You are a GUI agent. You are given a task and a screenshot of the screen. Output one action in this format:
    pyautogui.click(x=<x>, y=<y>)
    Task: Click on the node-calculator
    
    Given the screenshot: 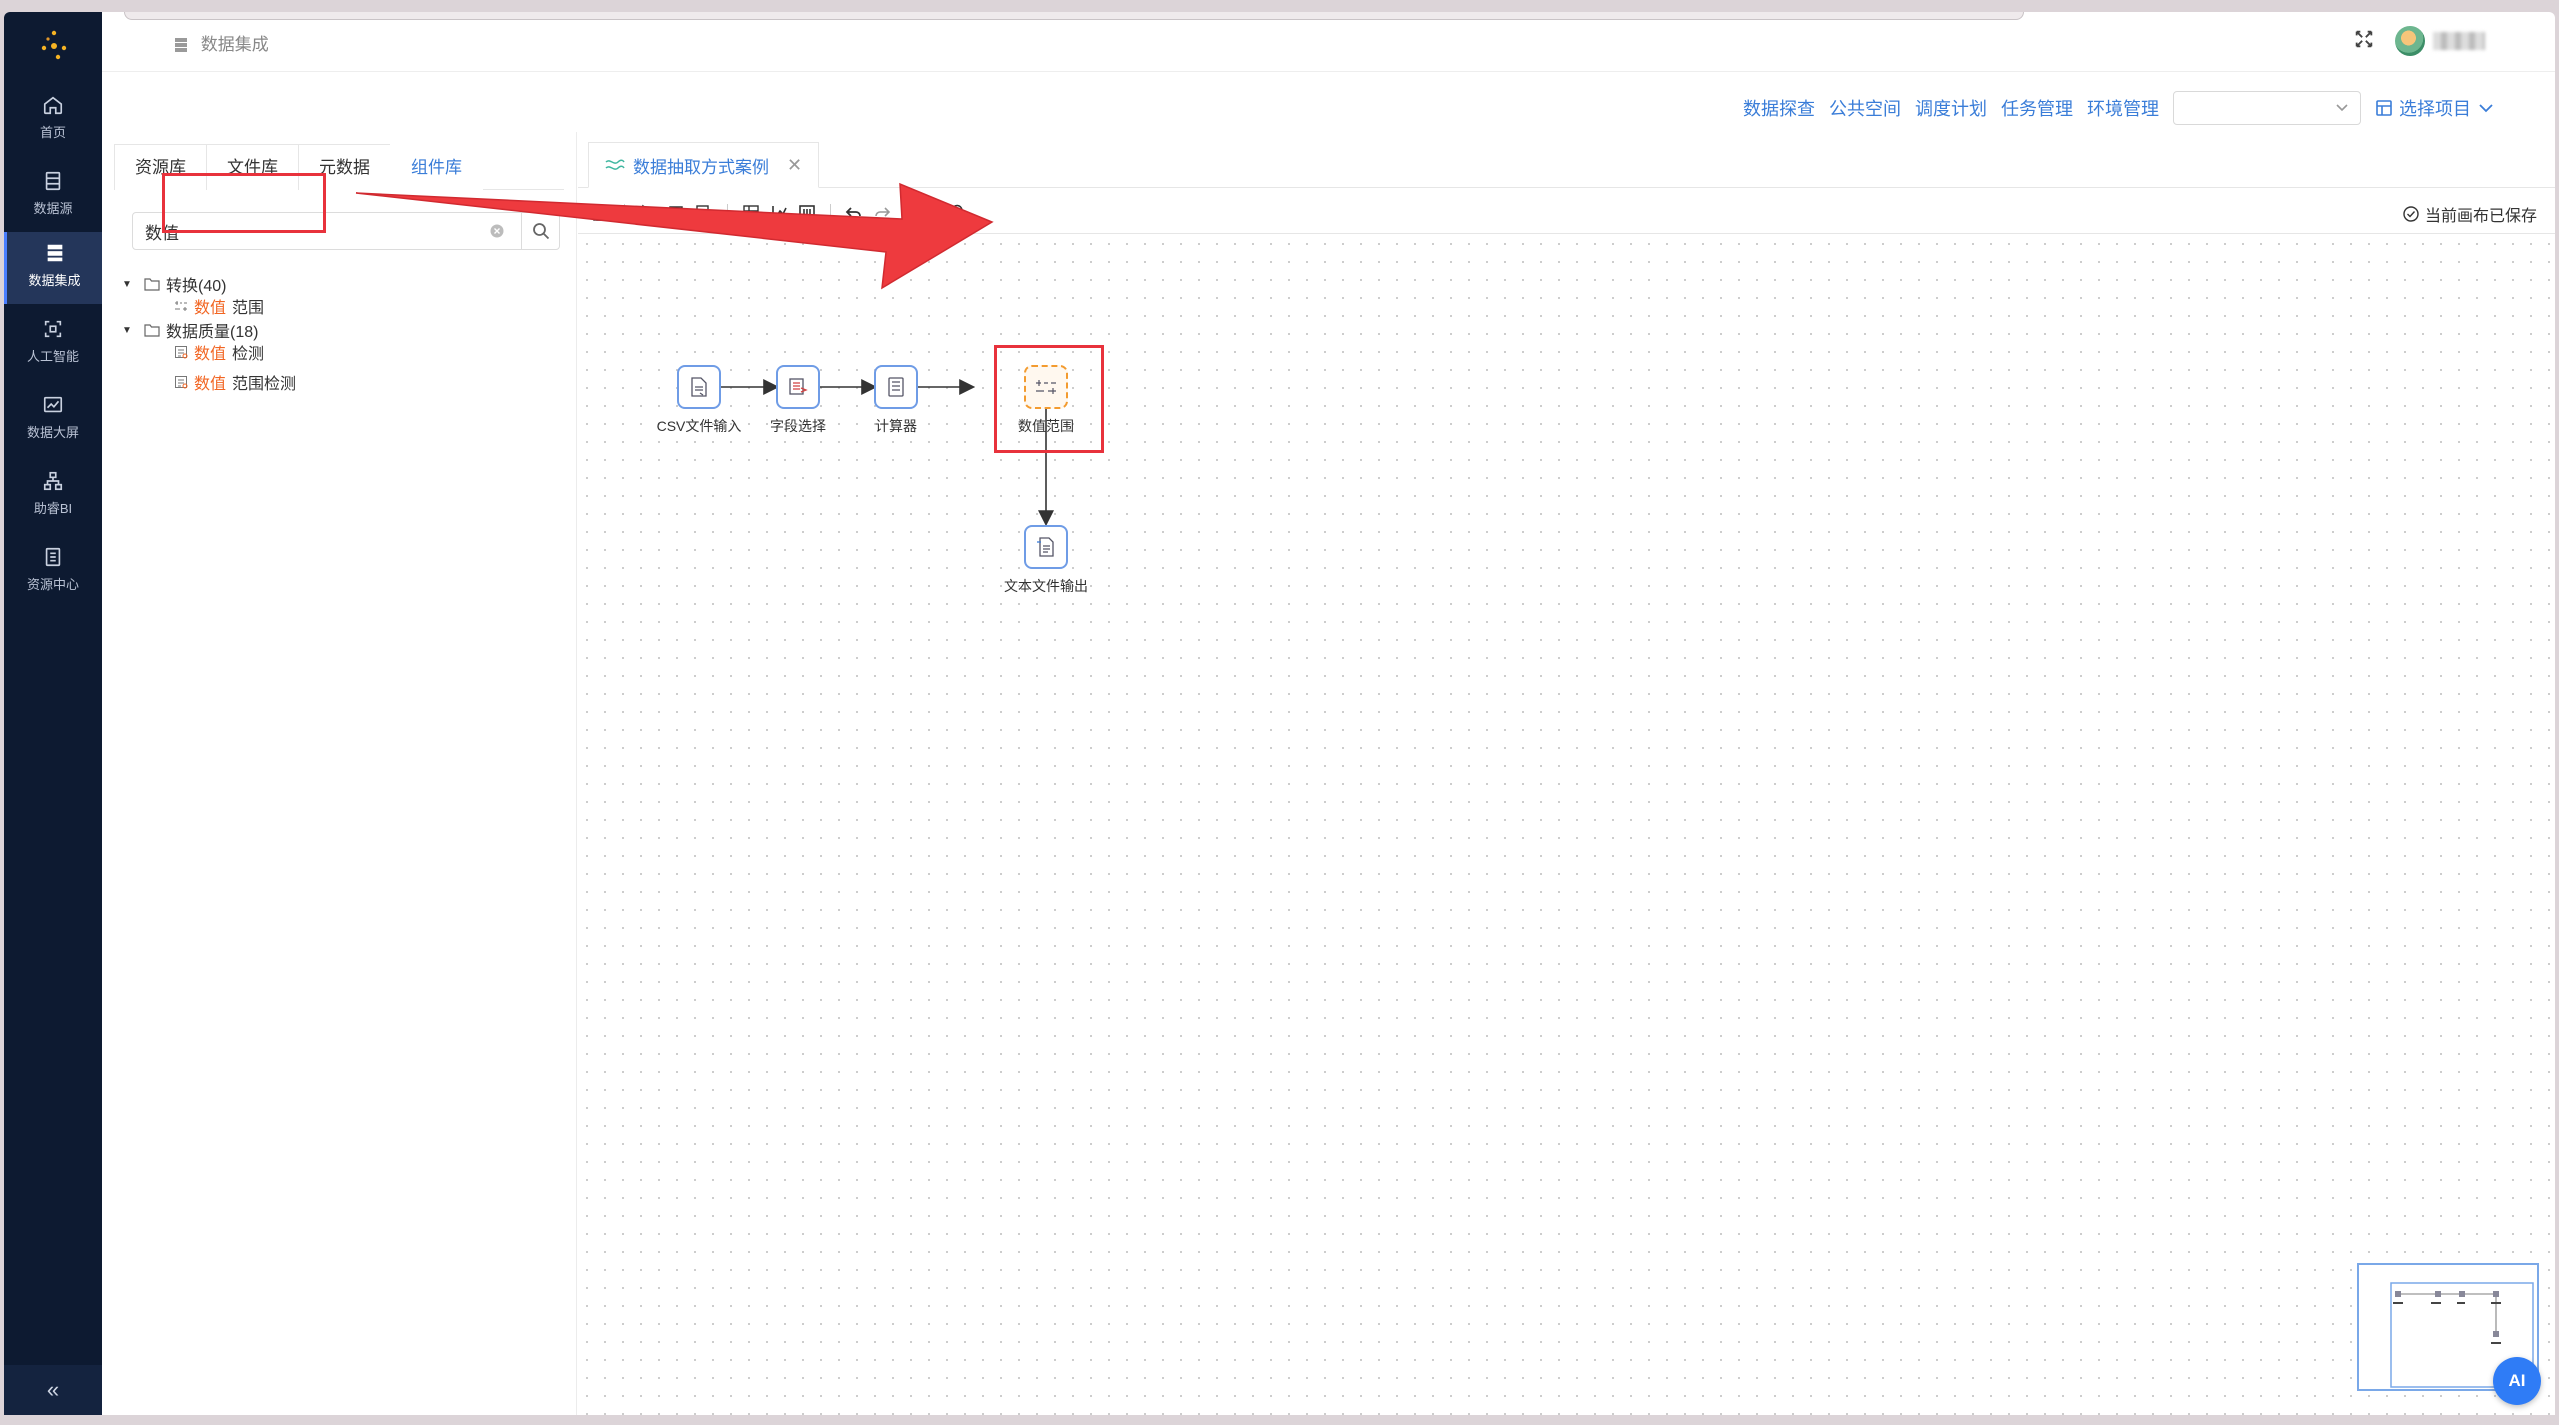 What is the action you would take?
    pyautogui.click(x=896, y=387)
    